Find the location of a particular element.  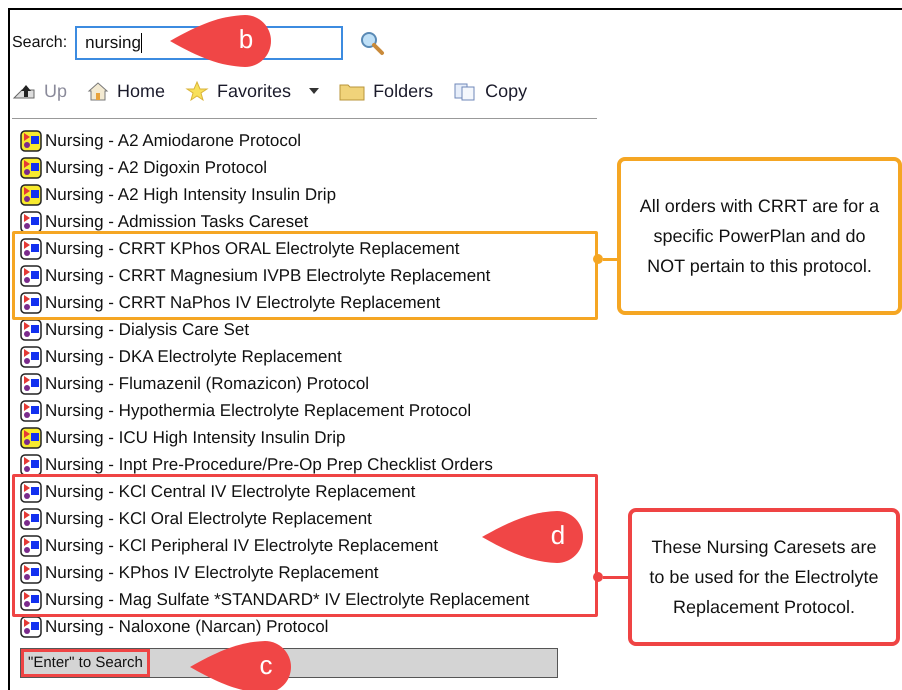

star-icon is located at coordinates (197, 91).